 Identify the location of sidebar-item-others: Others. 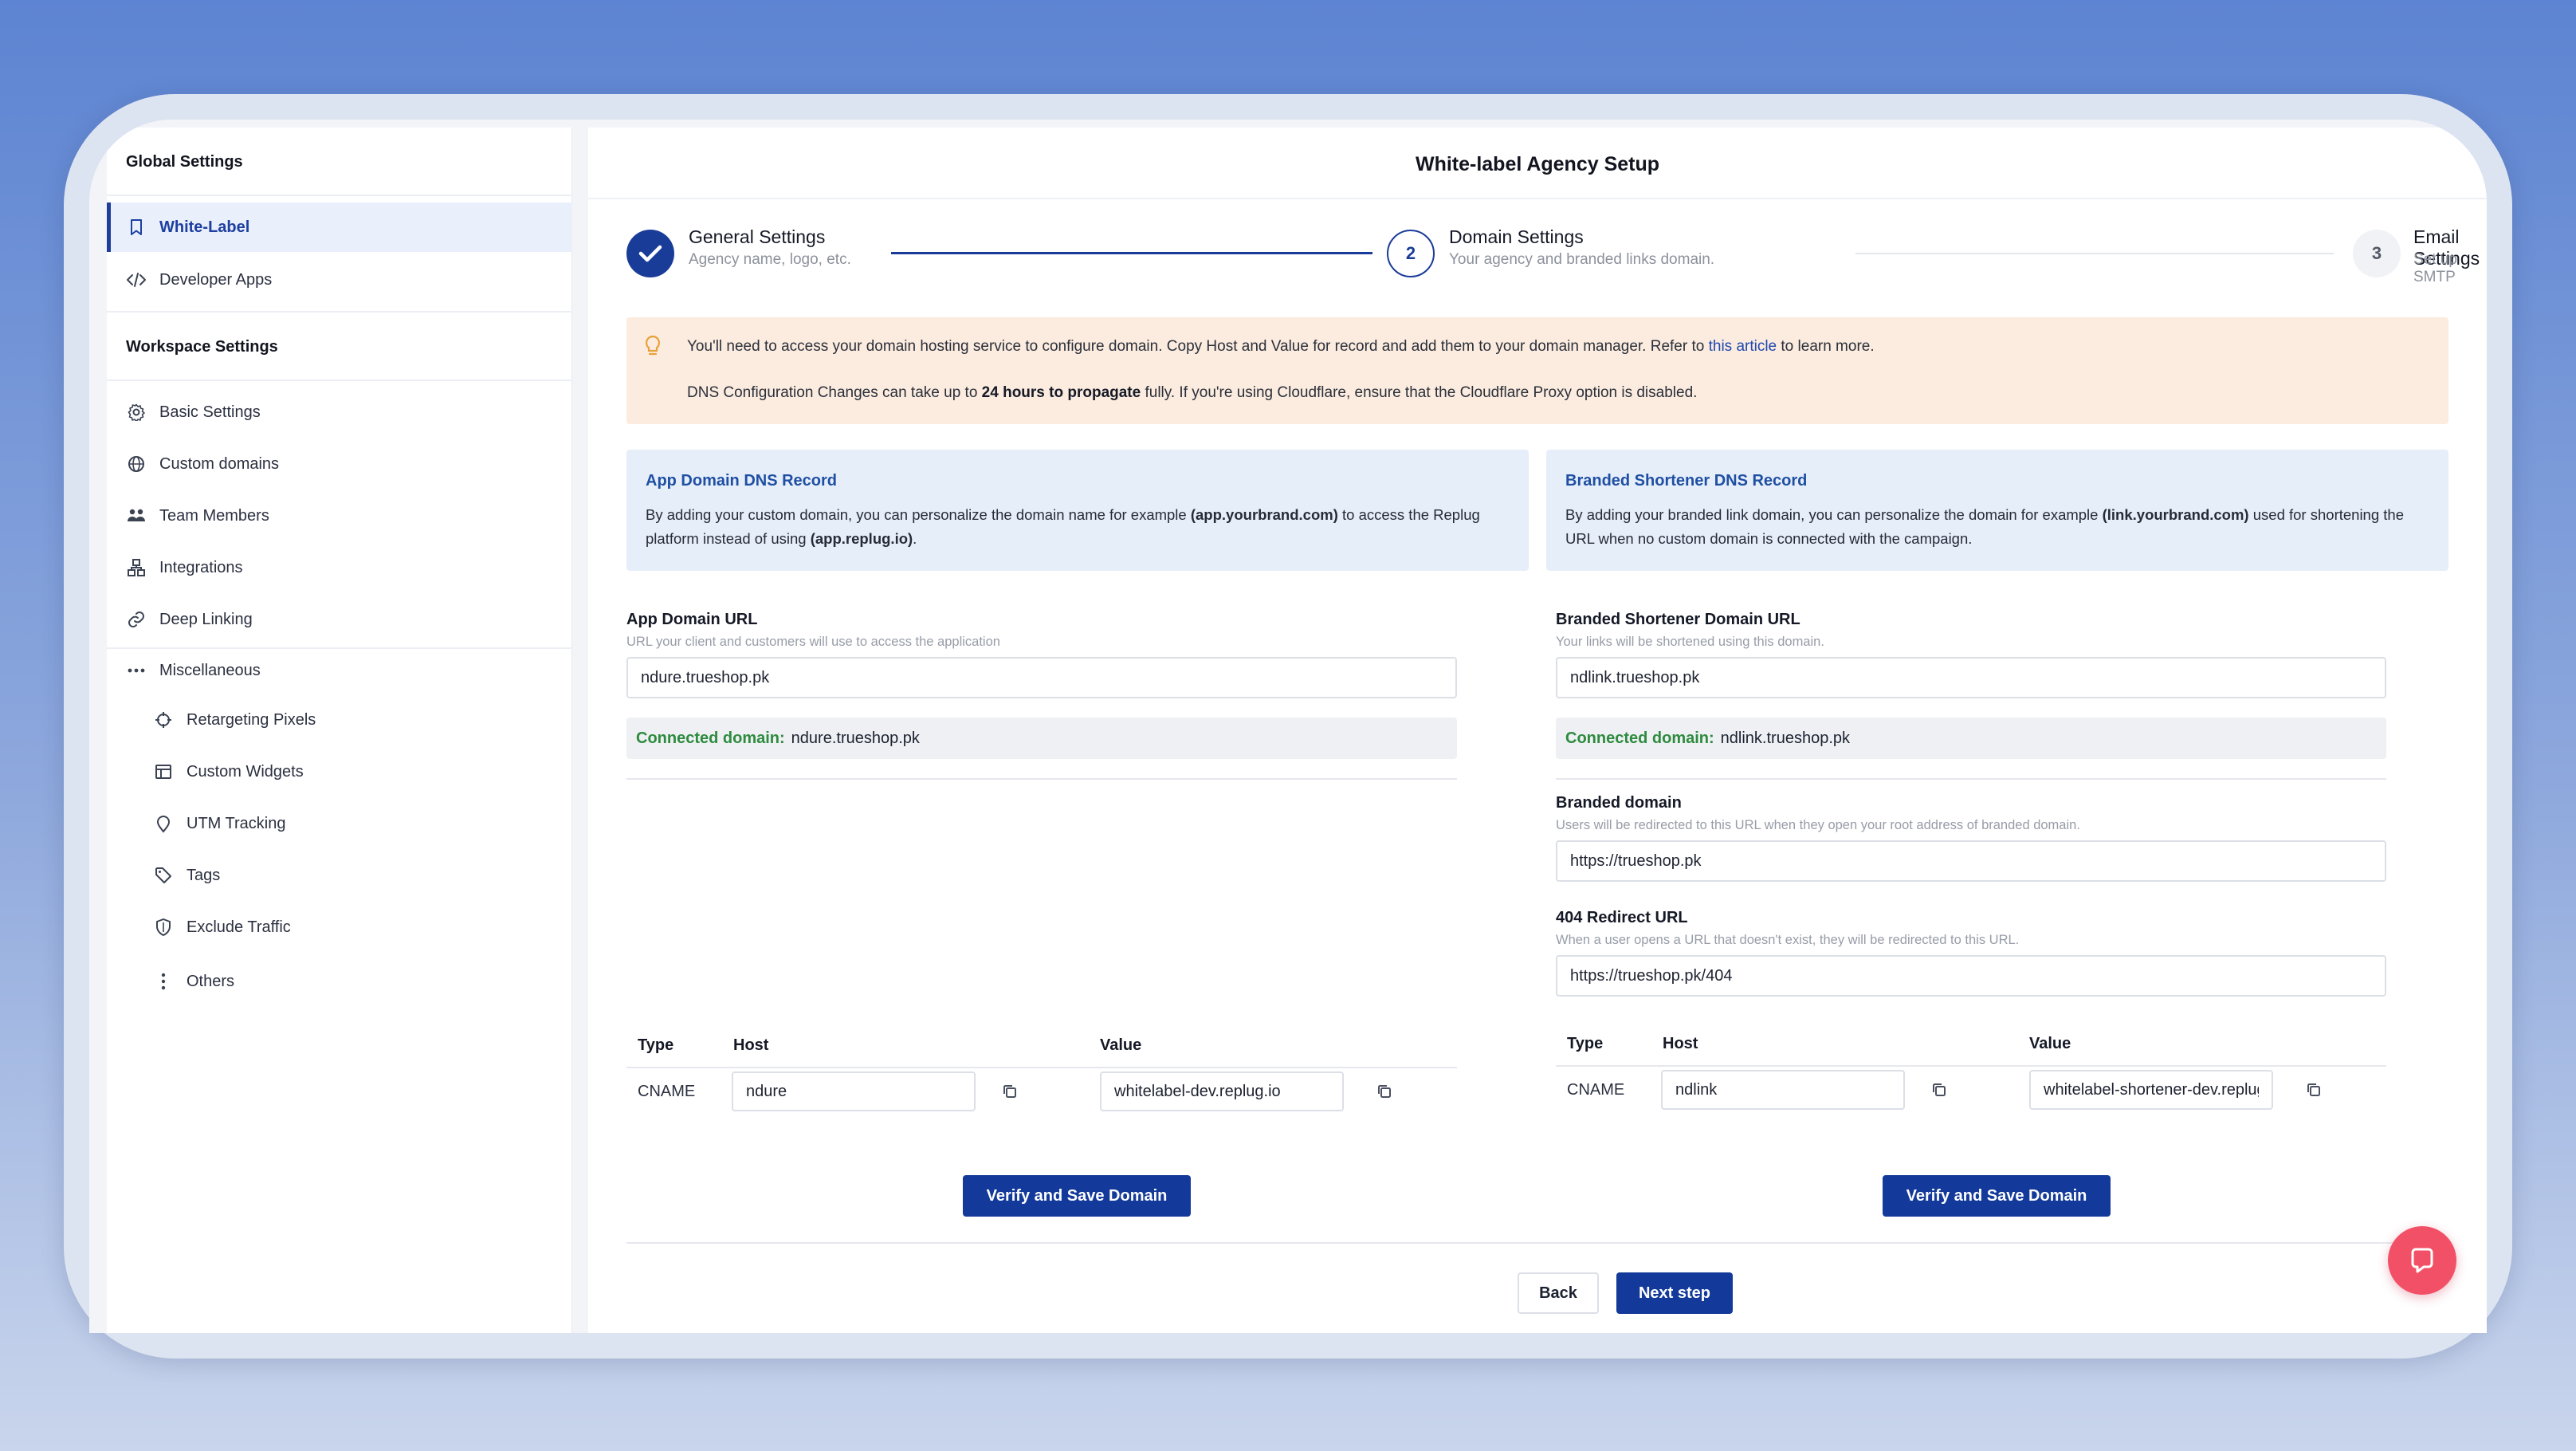
(339, 981).